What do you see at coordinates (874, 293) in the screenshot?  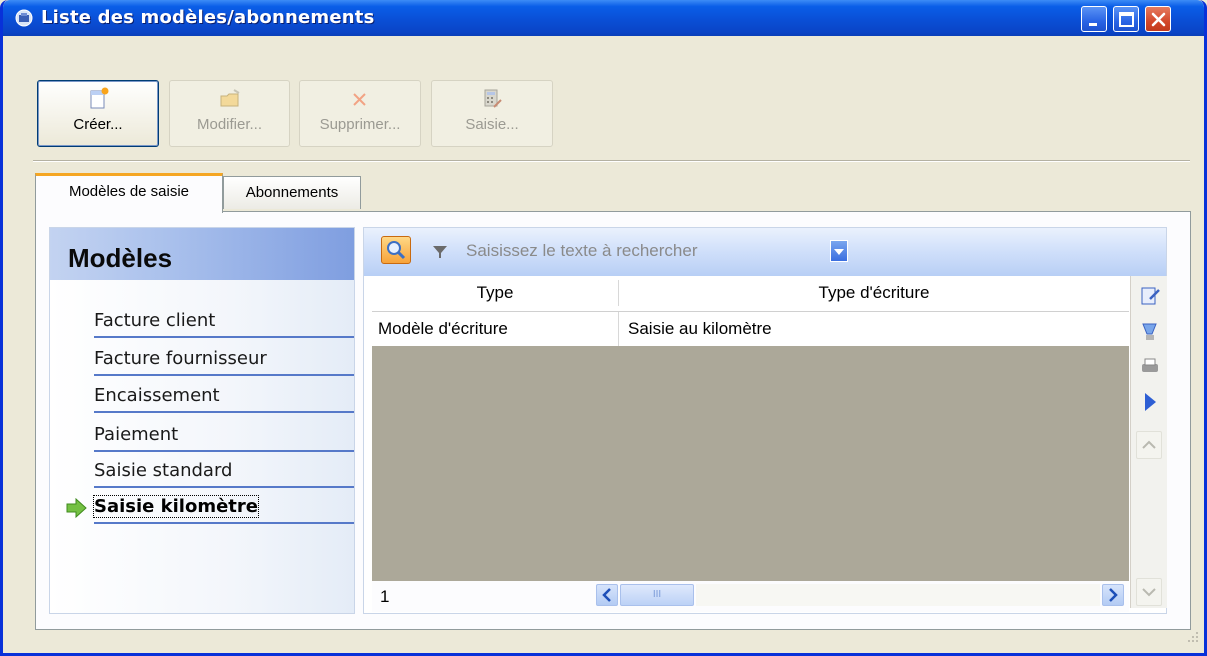 I see `column-header-type-ecriture: Type d'écriture` at bounding box center [874, 293].